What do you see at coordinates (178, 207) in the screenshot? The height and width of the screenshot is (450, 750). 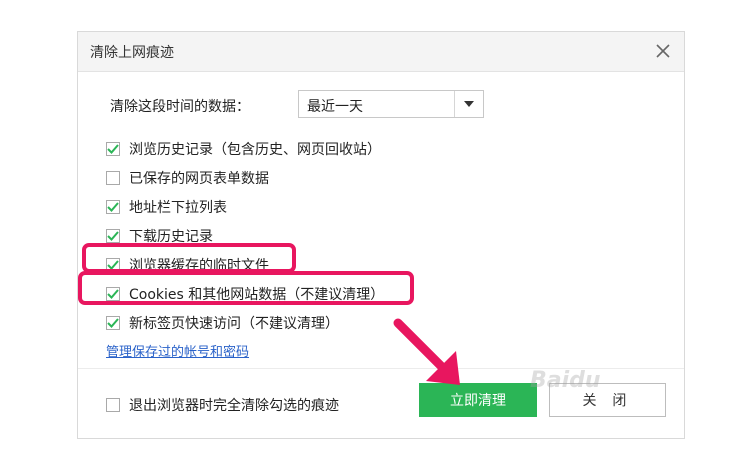 I see `option-label: 地址栏下拉列表` at bounding box center [178, 207].